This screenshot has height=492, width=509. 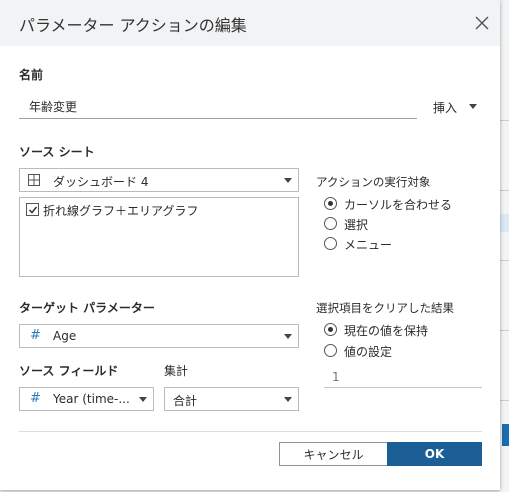 What do you see at coordinates (445, 107) in the screenshot?
I see `insert-menu: 挿入` at bounding box center [445, 107].